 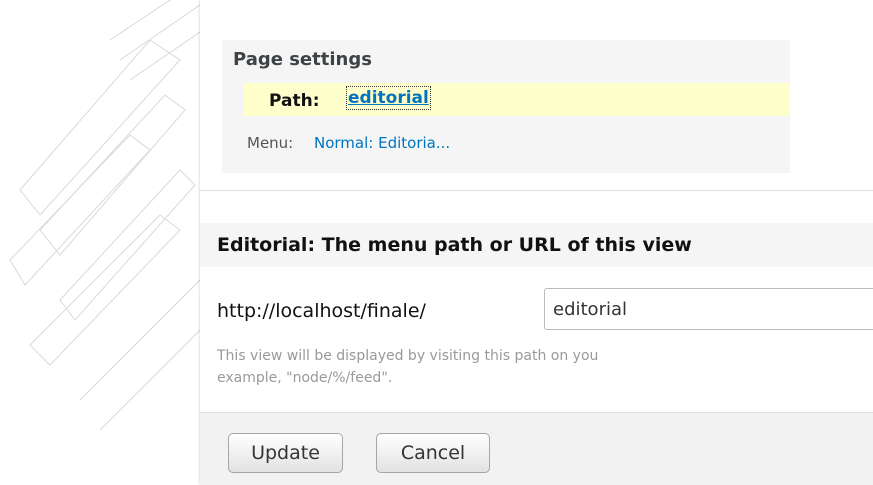 What do you see at coordinates (536, 190) in the screenshot?
I see `section-divider` at bounding box center [536, 190].